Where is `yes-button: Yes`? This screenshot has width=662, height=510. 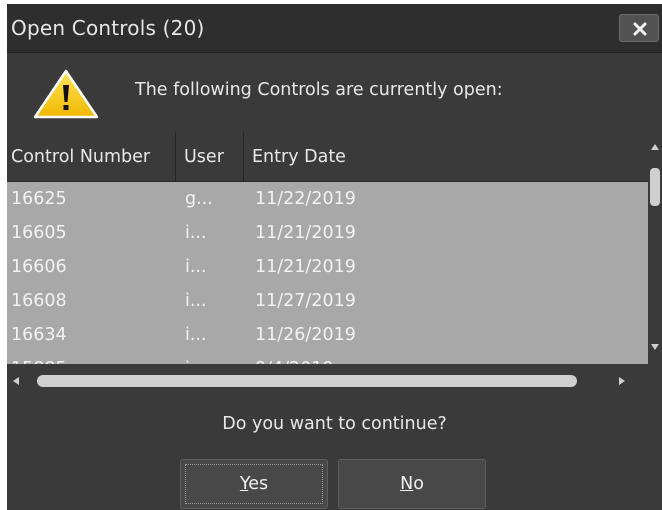
yes-button: Yes is located at coordinates (254, 484).